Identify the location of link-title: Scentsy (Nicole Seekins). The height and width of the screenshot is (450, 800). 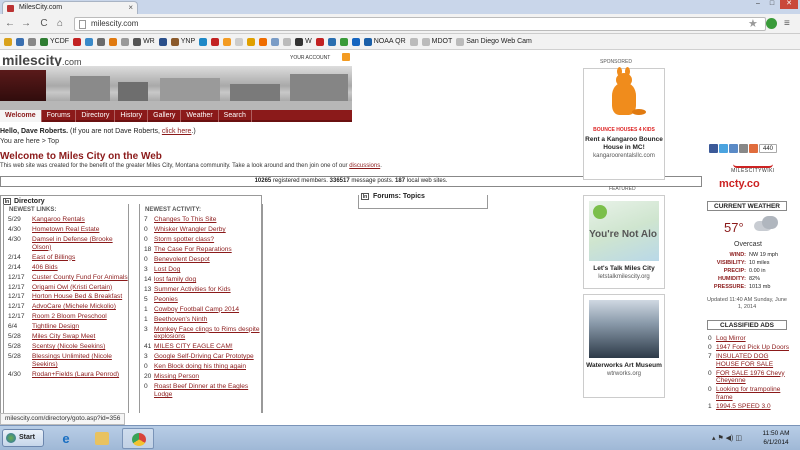
(68, 347).